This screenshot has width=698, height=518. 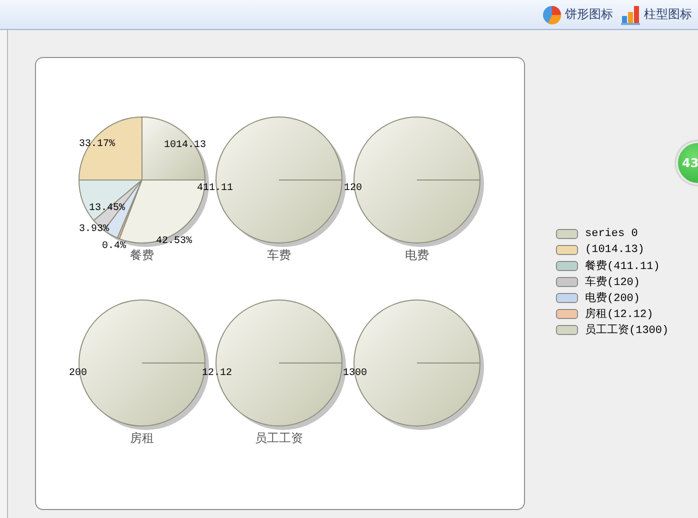 What do you see at coordinates (185, 146) in the screenshot?
I see `data-label: 1014.13` at bounding box center [185, 146].